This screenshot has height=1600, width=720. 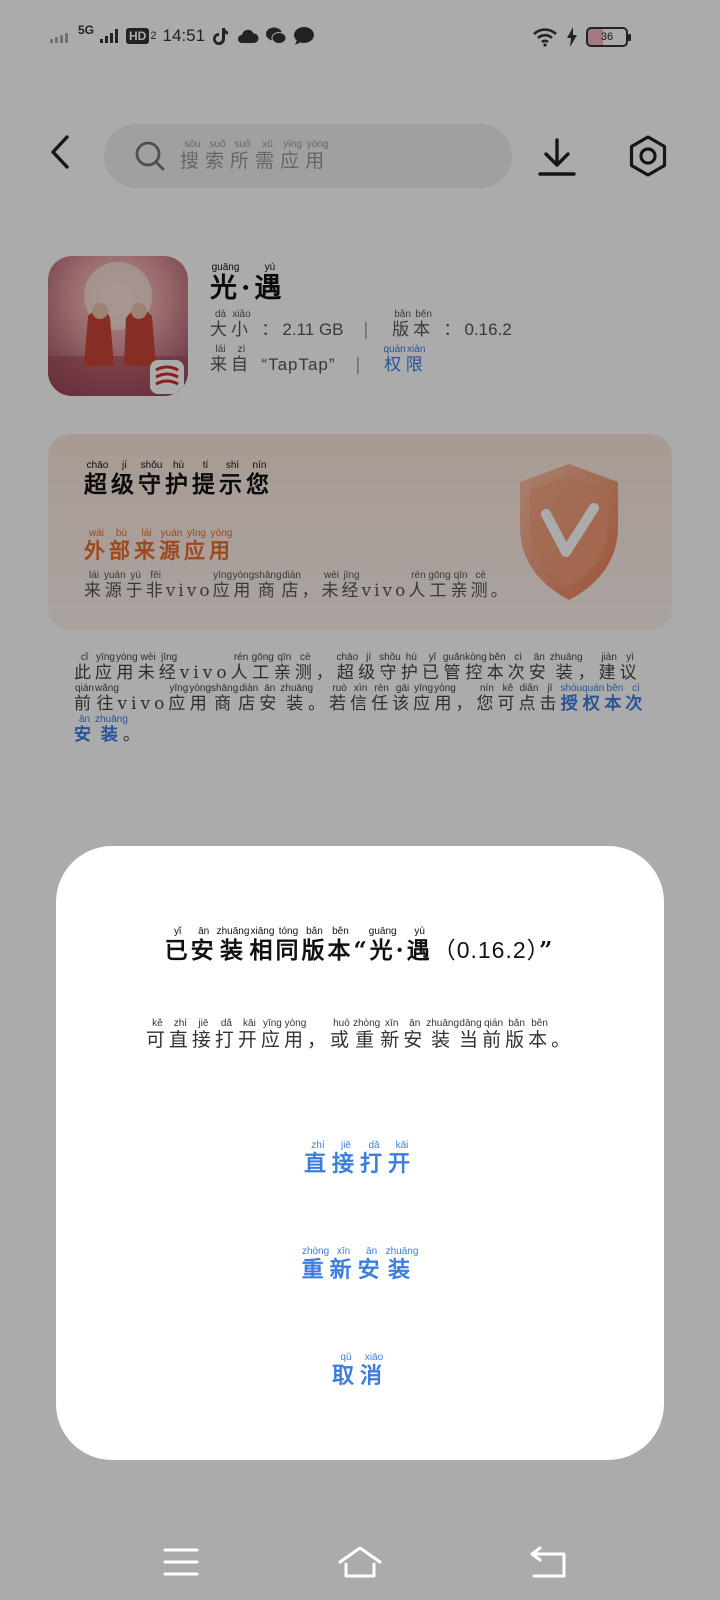 I want to click on dialog-title-app: 光guāng·遇yù, so click(x=400, y=945).